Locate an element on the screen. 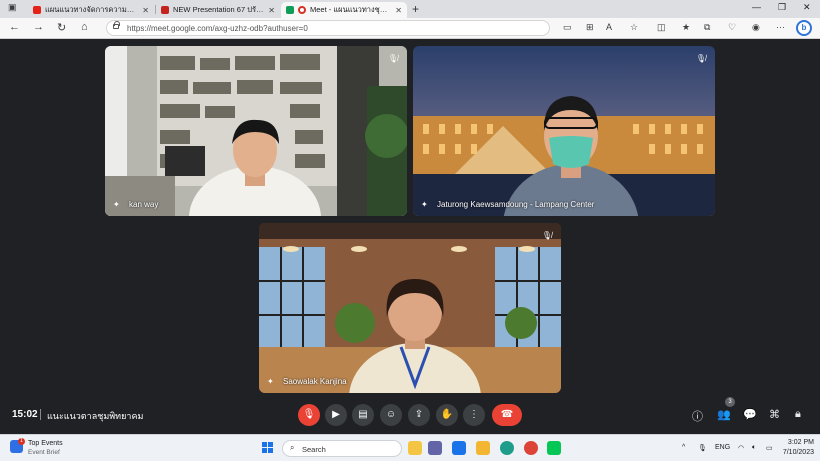 Image resolution: width=820 pixels, height=461 pixels. split-screen-icon: ◫ is located at coordinates (661, 27).